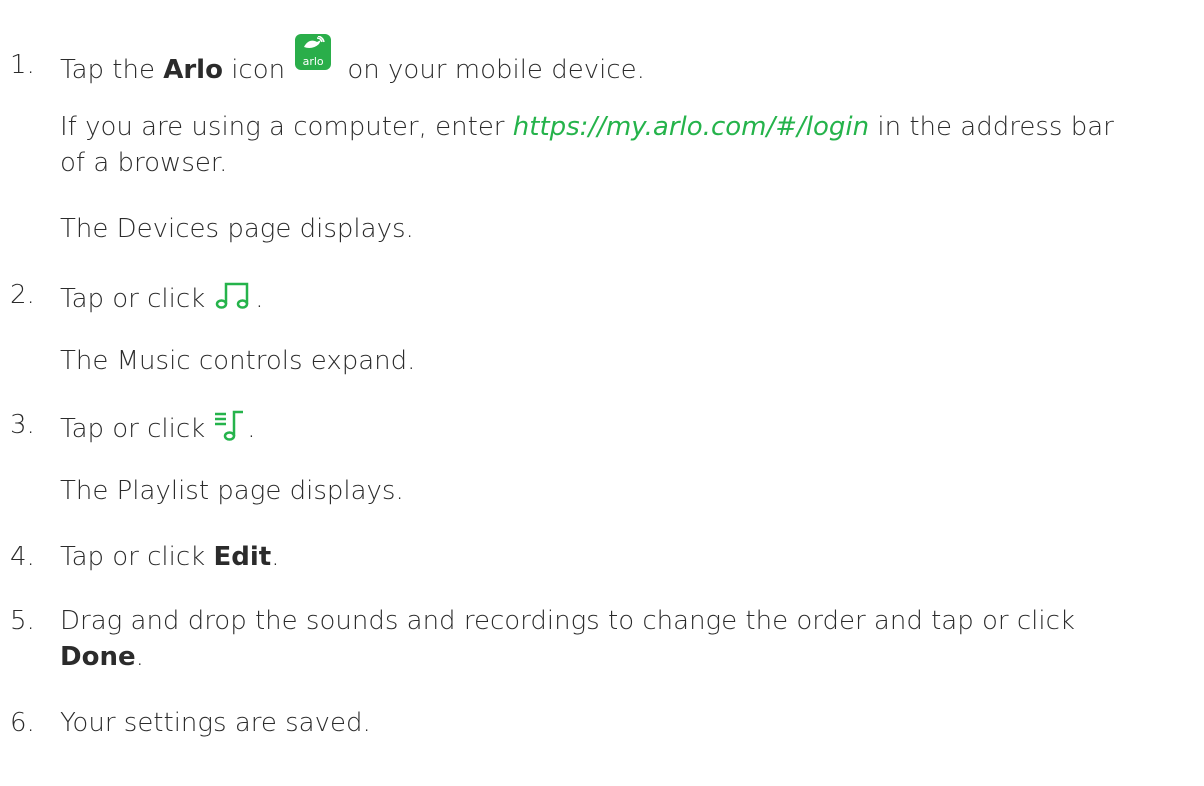  What do you see at coordinates (22, 723) in the screenshot?
I see `step-number: 6.` at bounding box center [22, 723].